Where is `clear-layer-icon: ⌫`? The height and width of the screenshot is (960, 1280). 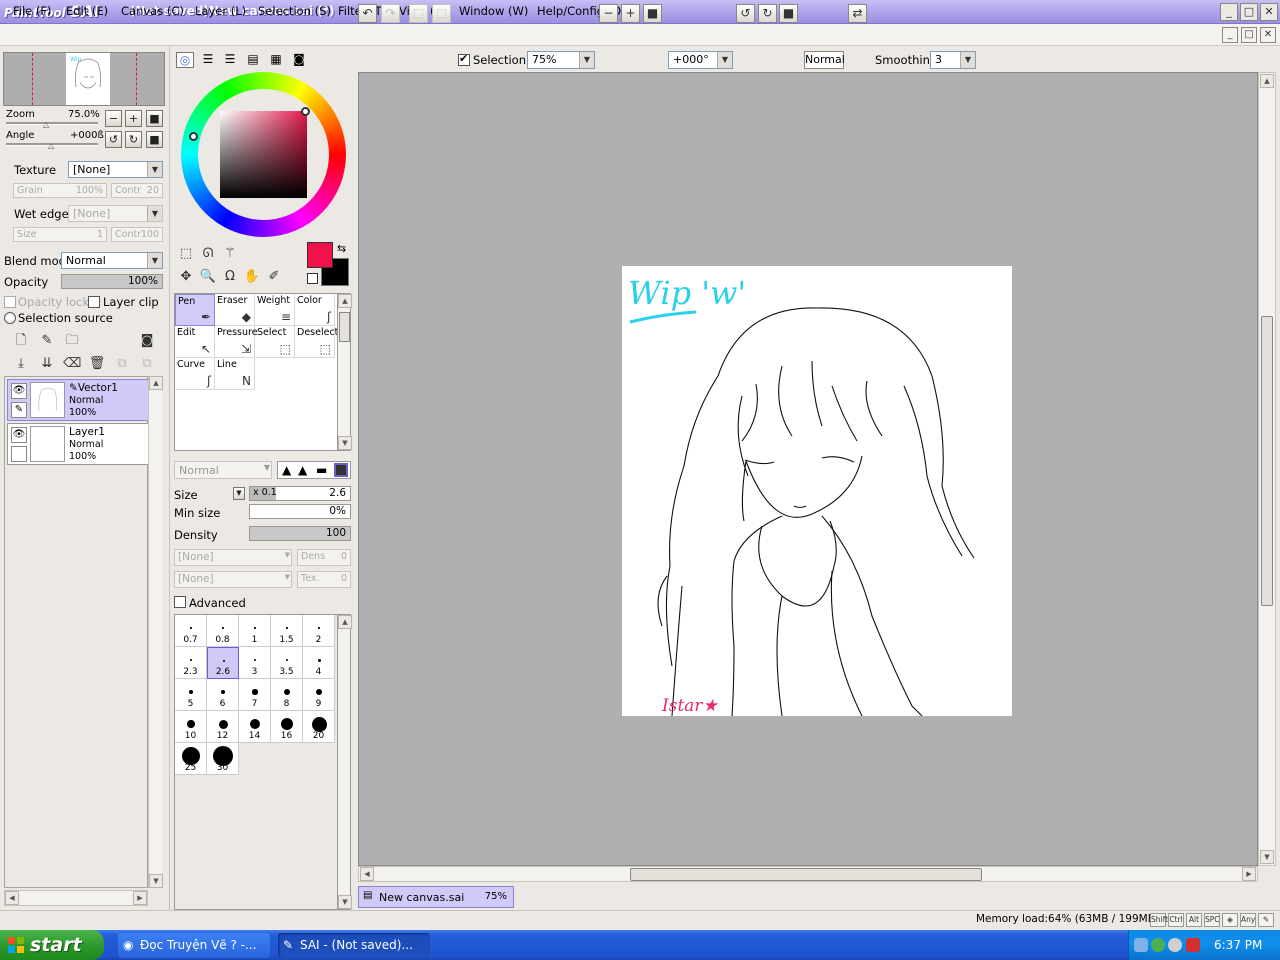
clear-layer-icon: ⌫ is located at coordinates (72, 364).